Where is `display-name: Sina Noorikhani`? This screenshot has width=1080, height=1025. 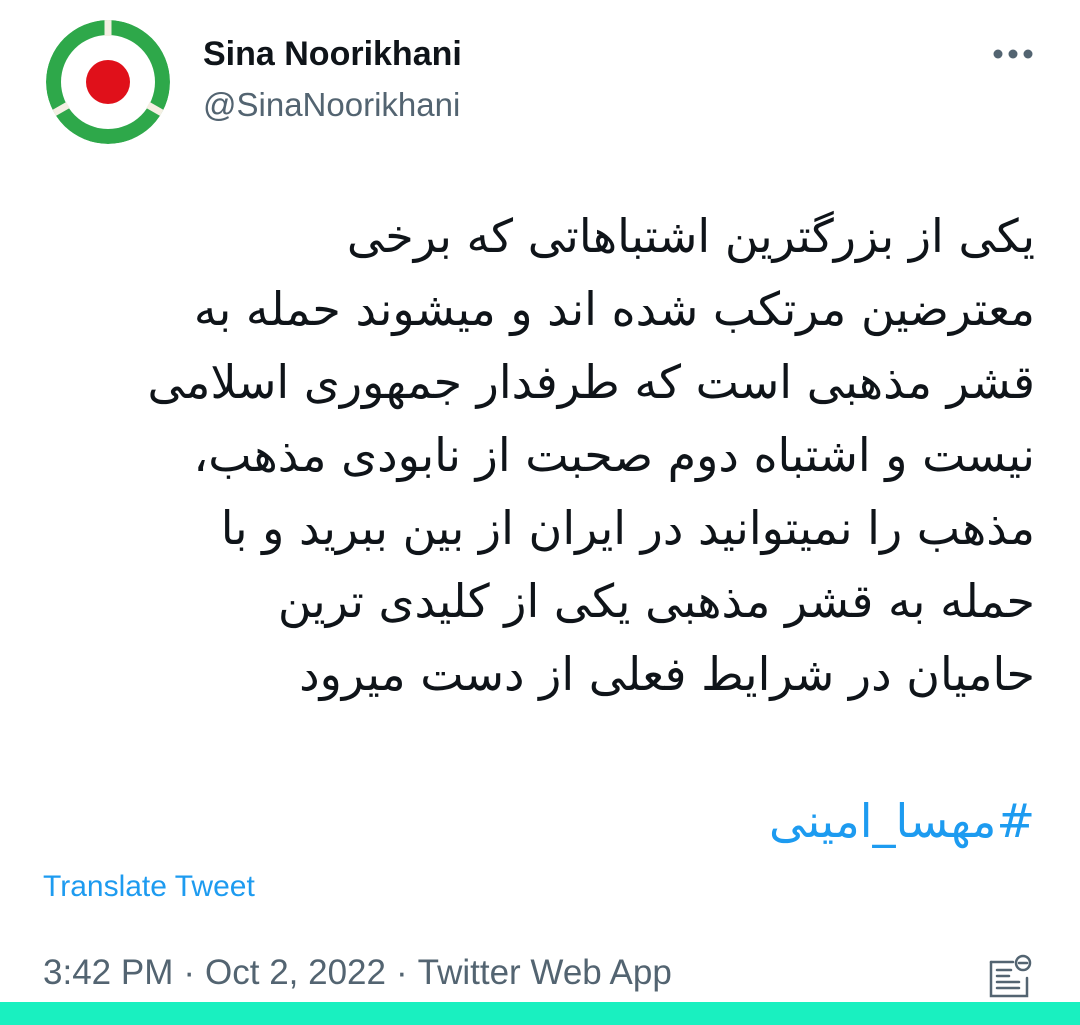 display-name: Sina Noorikhani is located at coordinates (332, 54).